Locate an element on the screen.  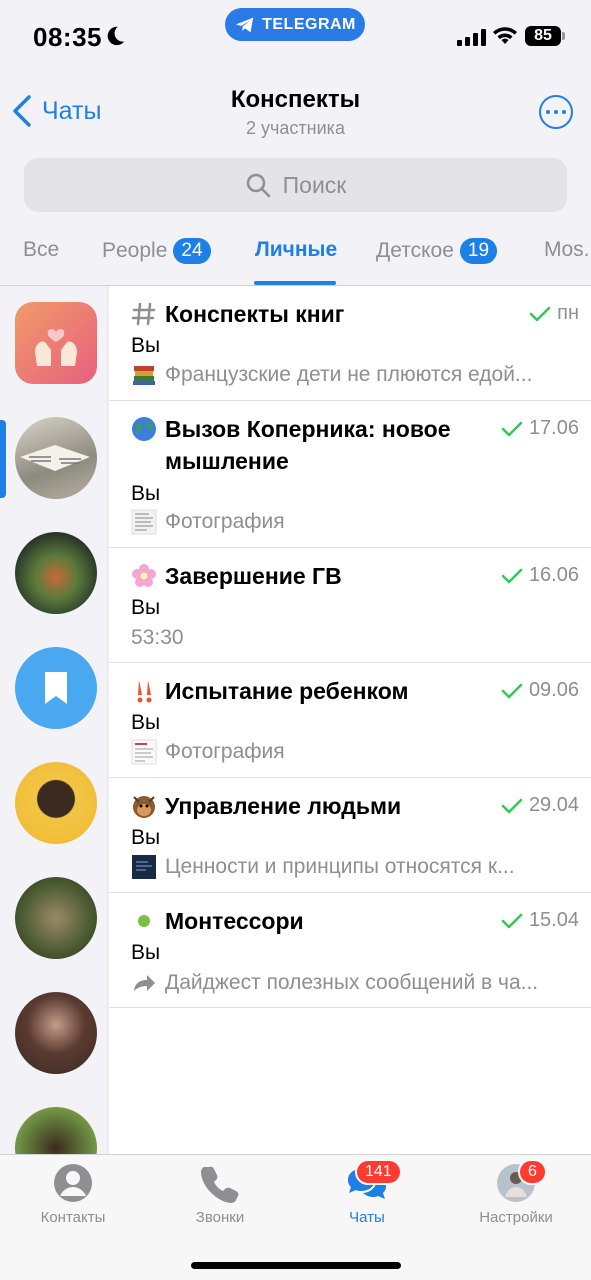
sidebar-avatar-salad is located at coordinates (56, 573).